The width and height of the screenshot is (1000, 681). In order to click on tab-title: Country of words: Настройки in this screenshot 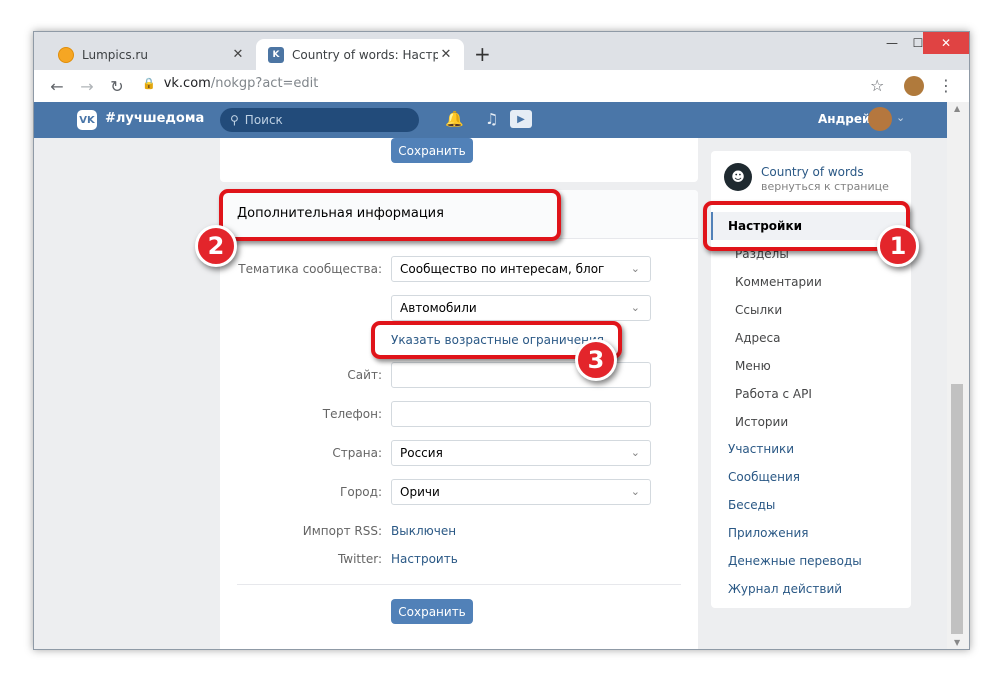, I will do `click(365, 54)`.